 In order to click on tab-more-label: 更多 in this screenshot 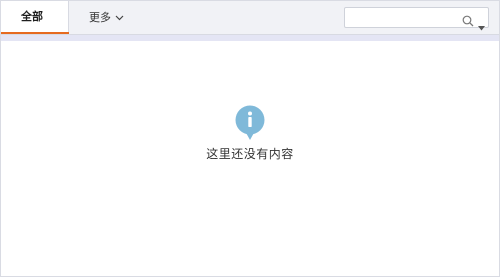, I will do `click(100, 17)`.